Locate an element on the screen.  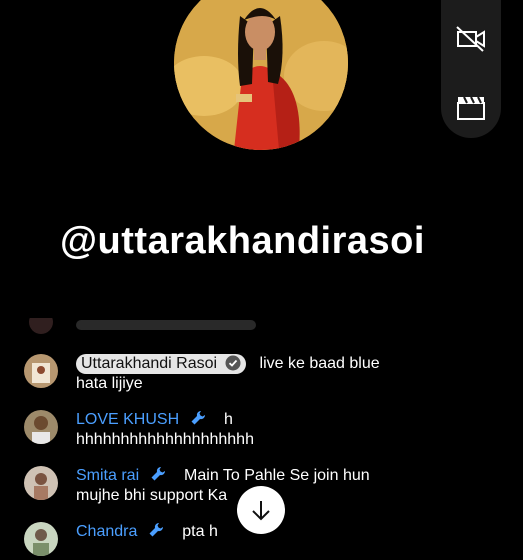
chat-text-continued: mujhe bhi support Ka is located at coordinates (152, 495).